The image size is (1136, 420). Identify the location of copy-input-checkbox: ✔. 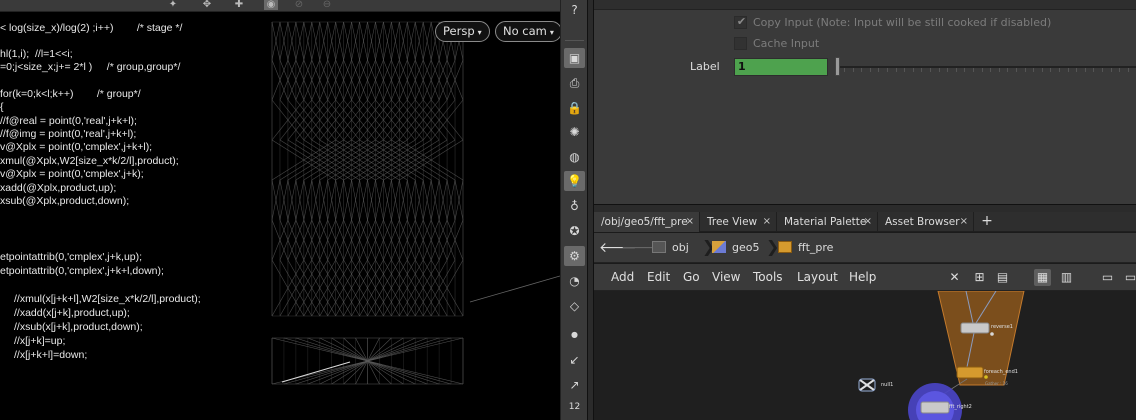
(740, 22).